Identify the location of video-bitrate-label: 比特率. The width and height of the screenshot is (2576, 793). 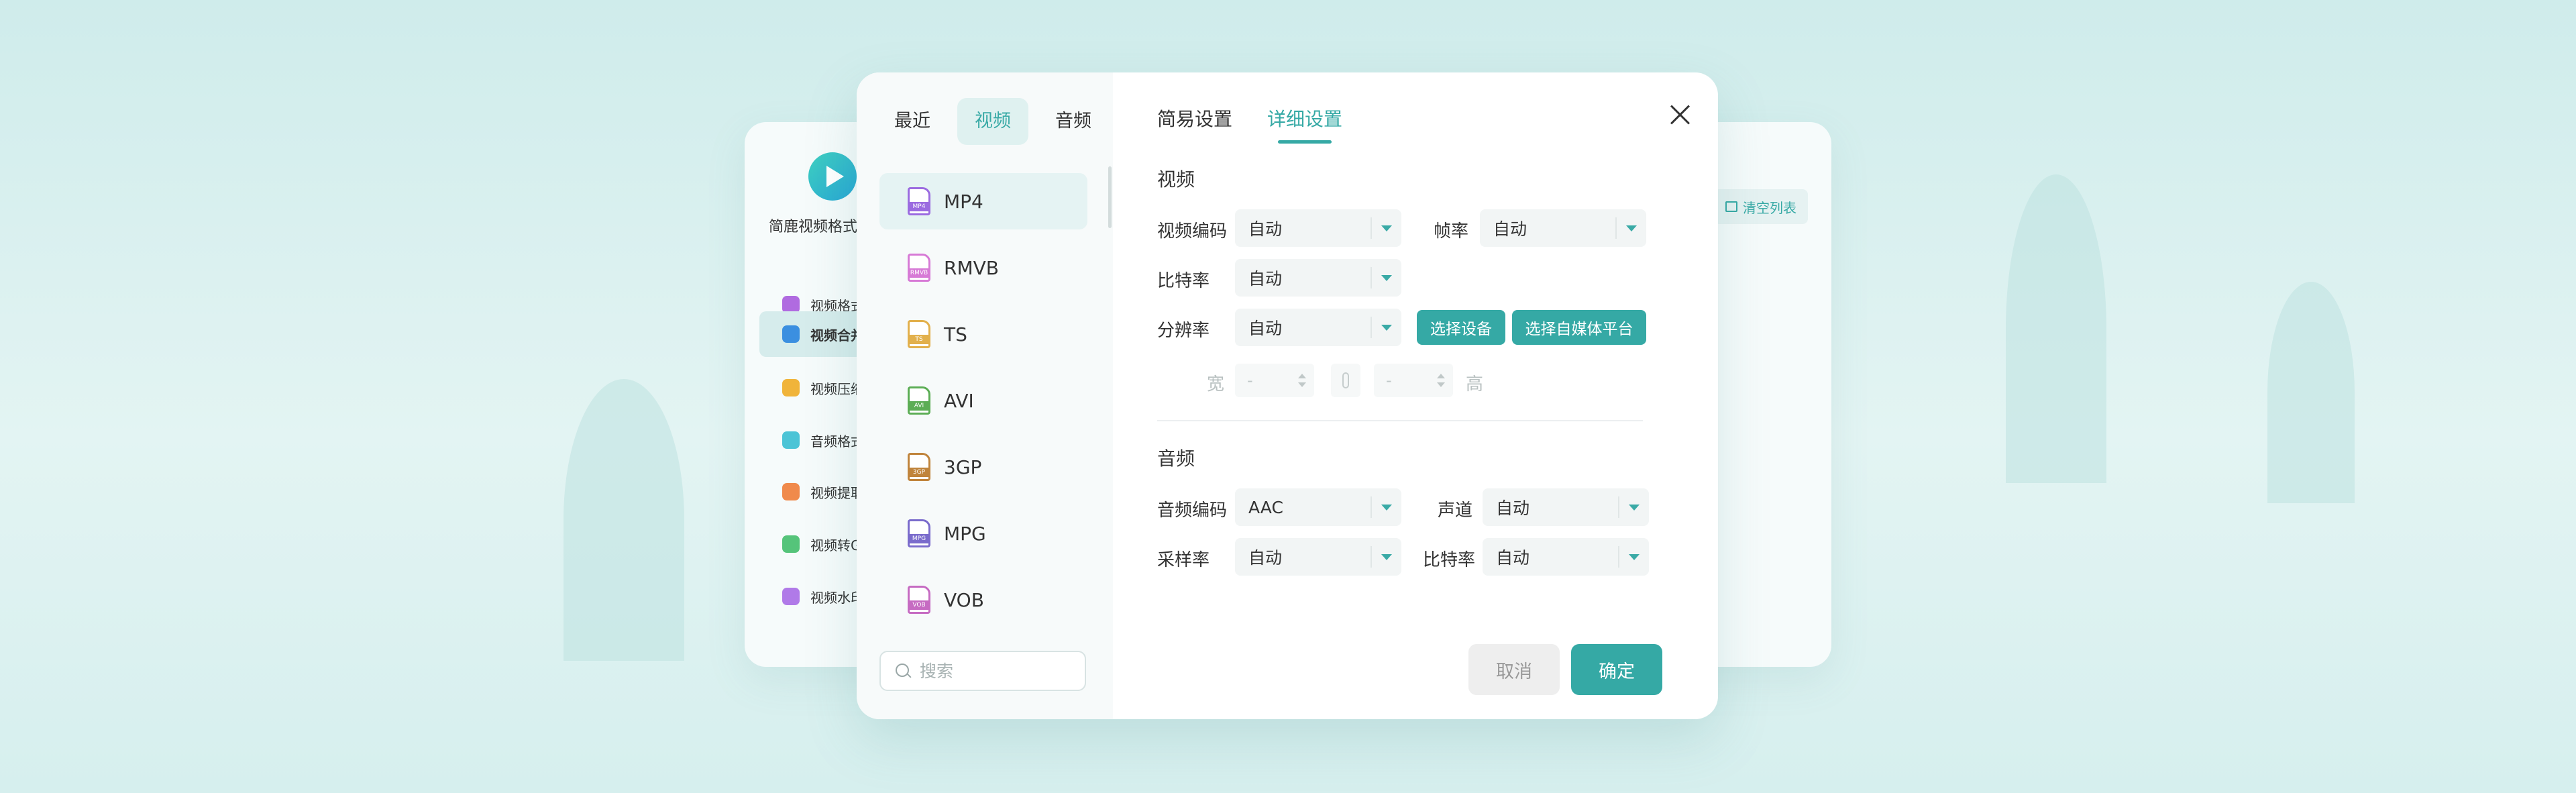
(1183, 281).